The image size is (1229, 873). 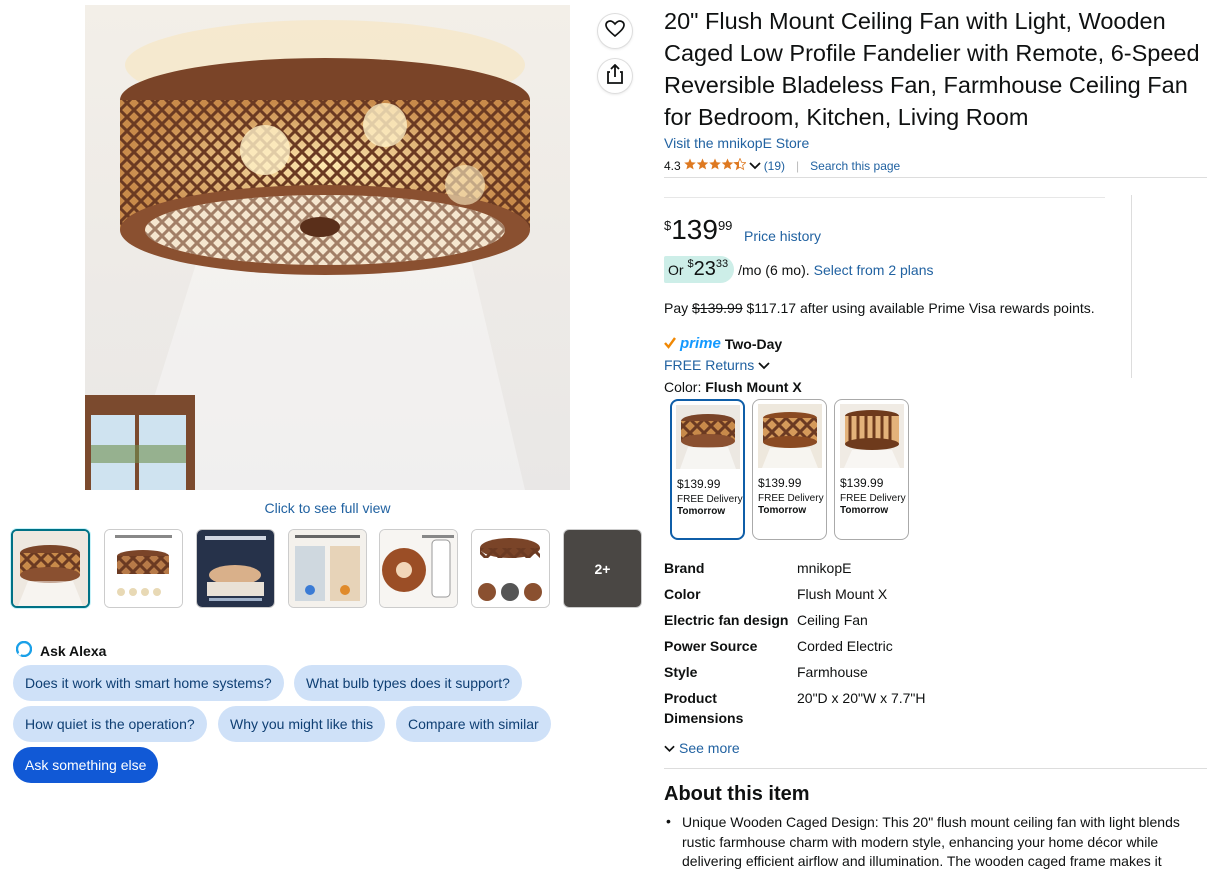 I want to click on spec-value-color: Flush Mount X, so click(x=842, y=594).